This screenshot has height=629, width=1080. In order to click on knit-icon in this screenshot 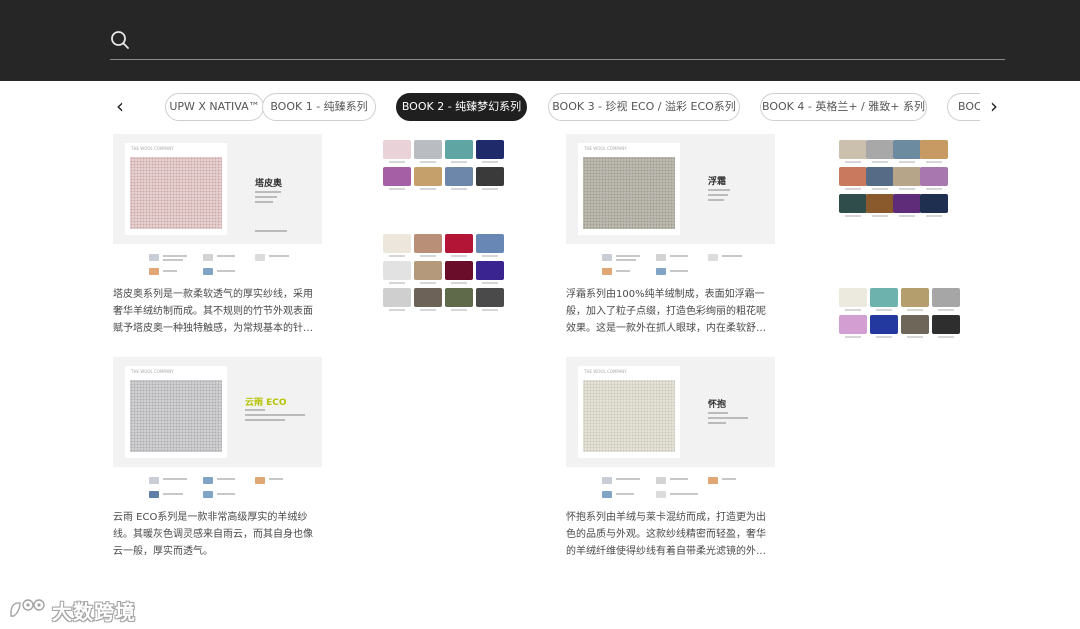, I will do `click(607, 480)`.